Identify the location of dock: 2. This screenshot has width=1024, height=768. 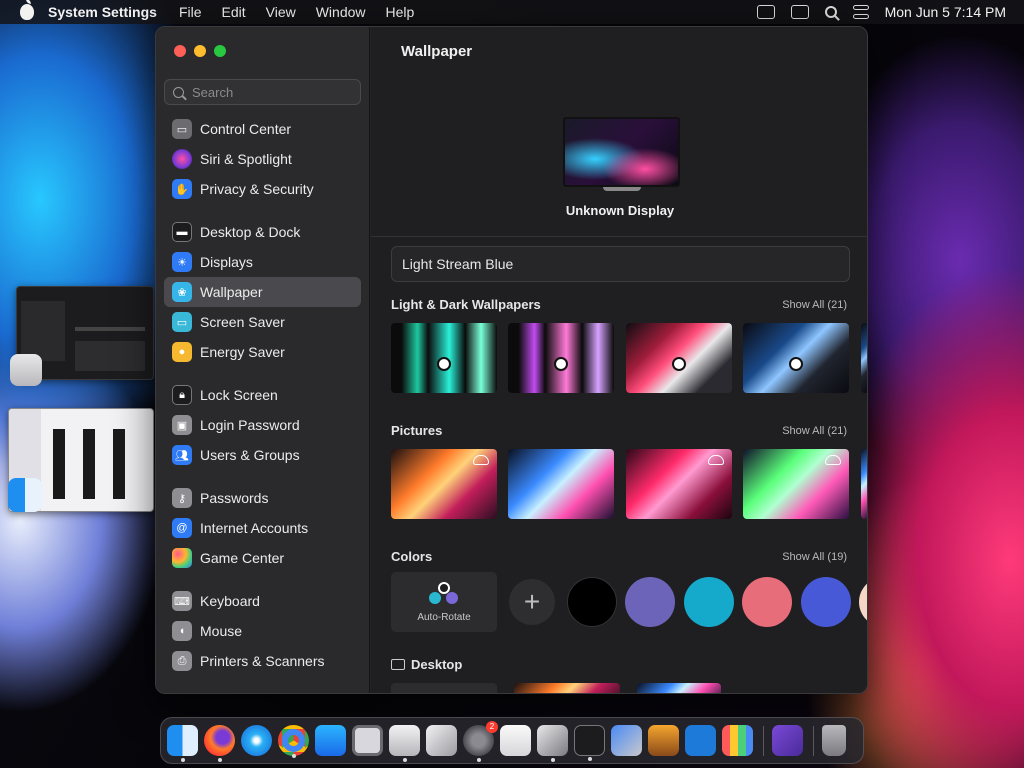
(512, 740).